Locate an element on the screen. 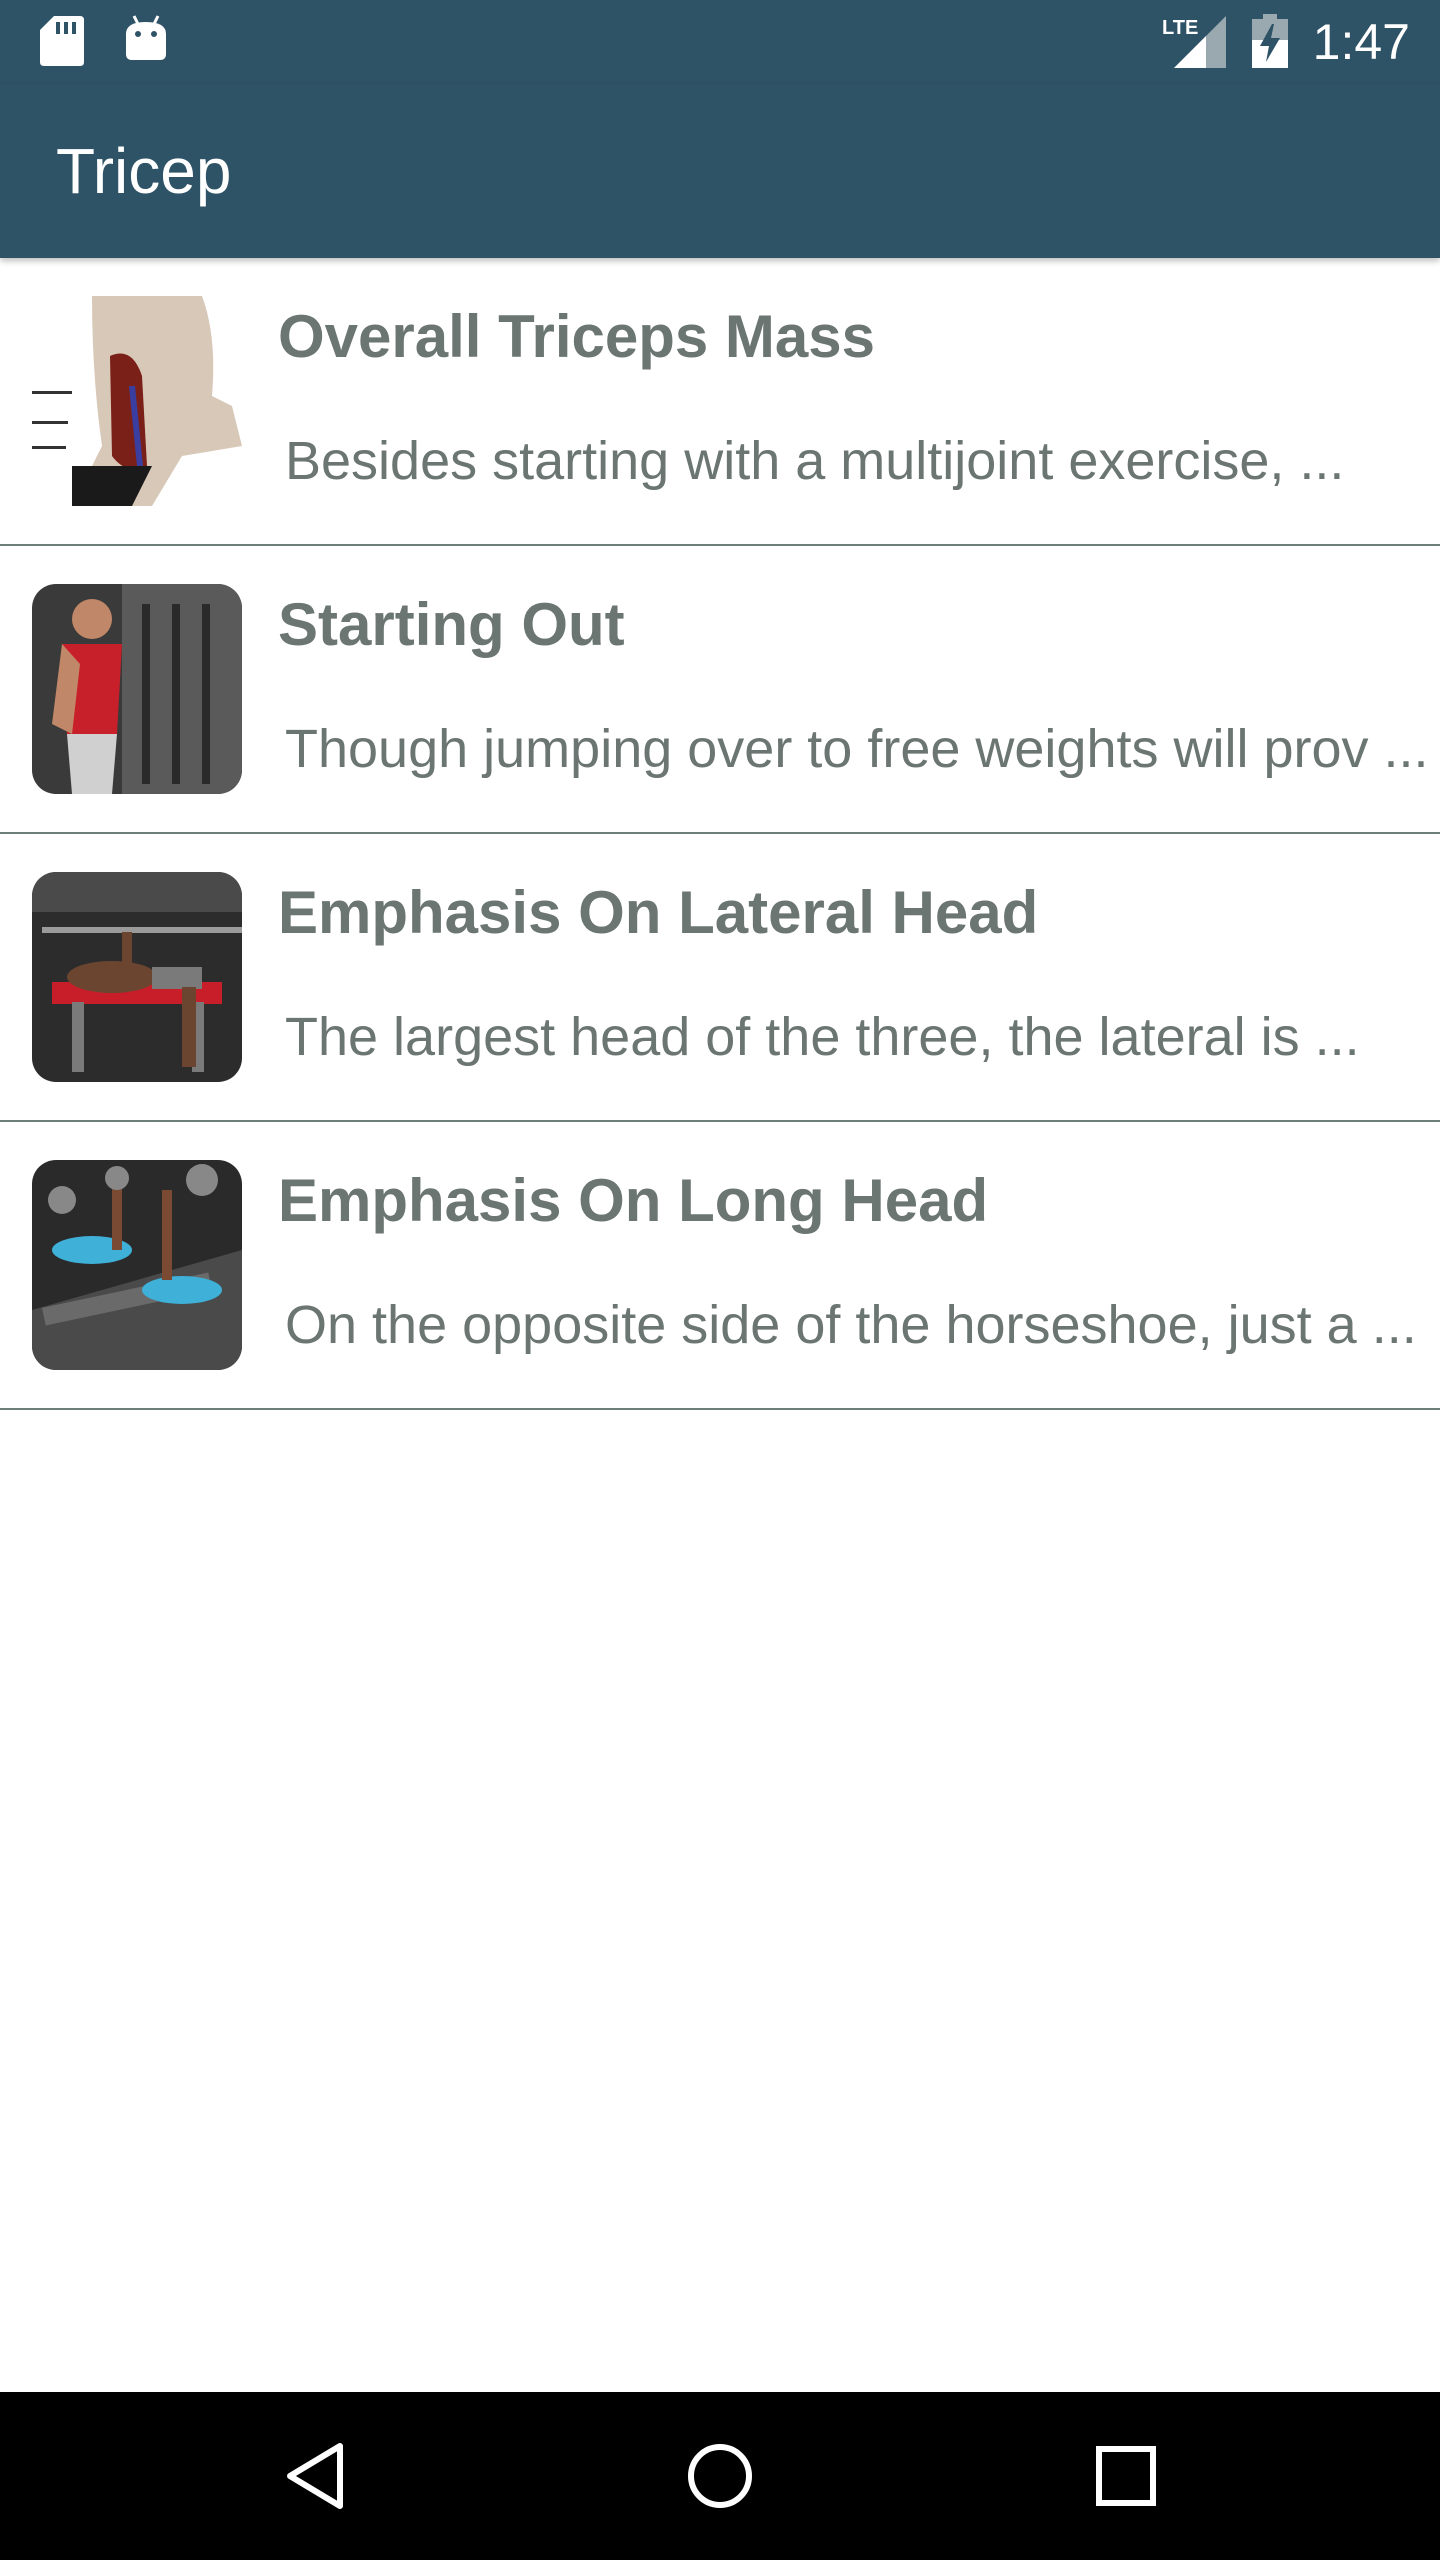 Image resolution: width=1440 pixels, height=2560 pixels. network-type: LTE is located at coordinates (1180, 28).